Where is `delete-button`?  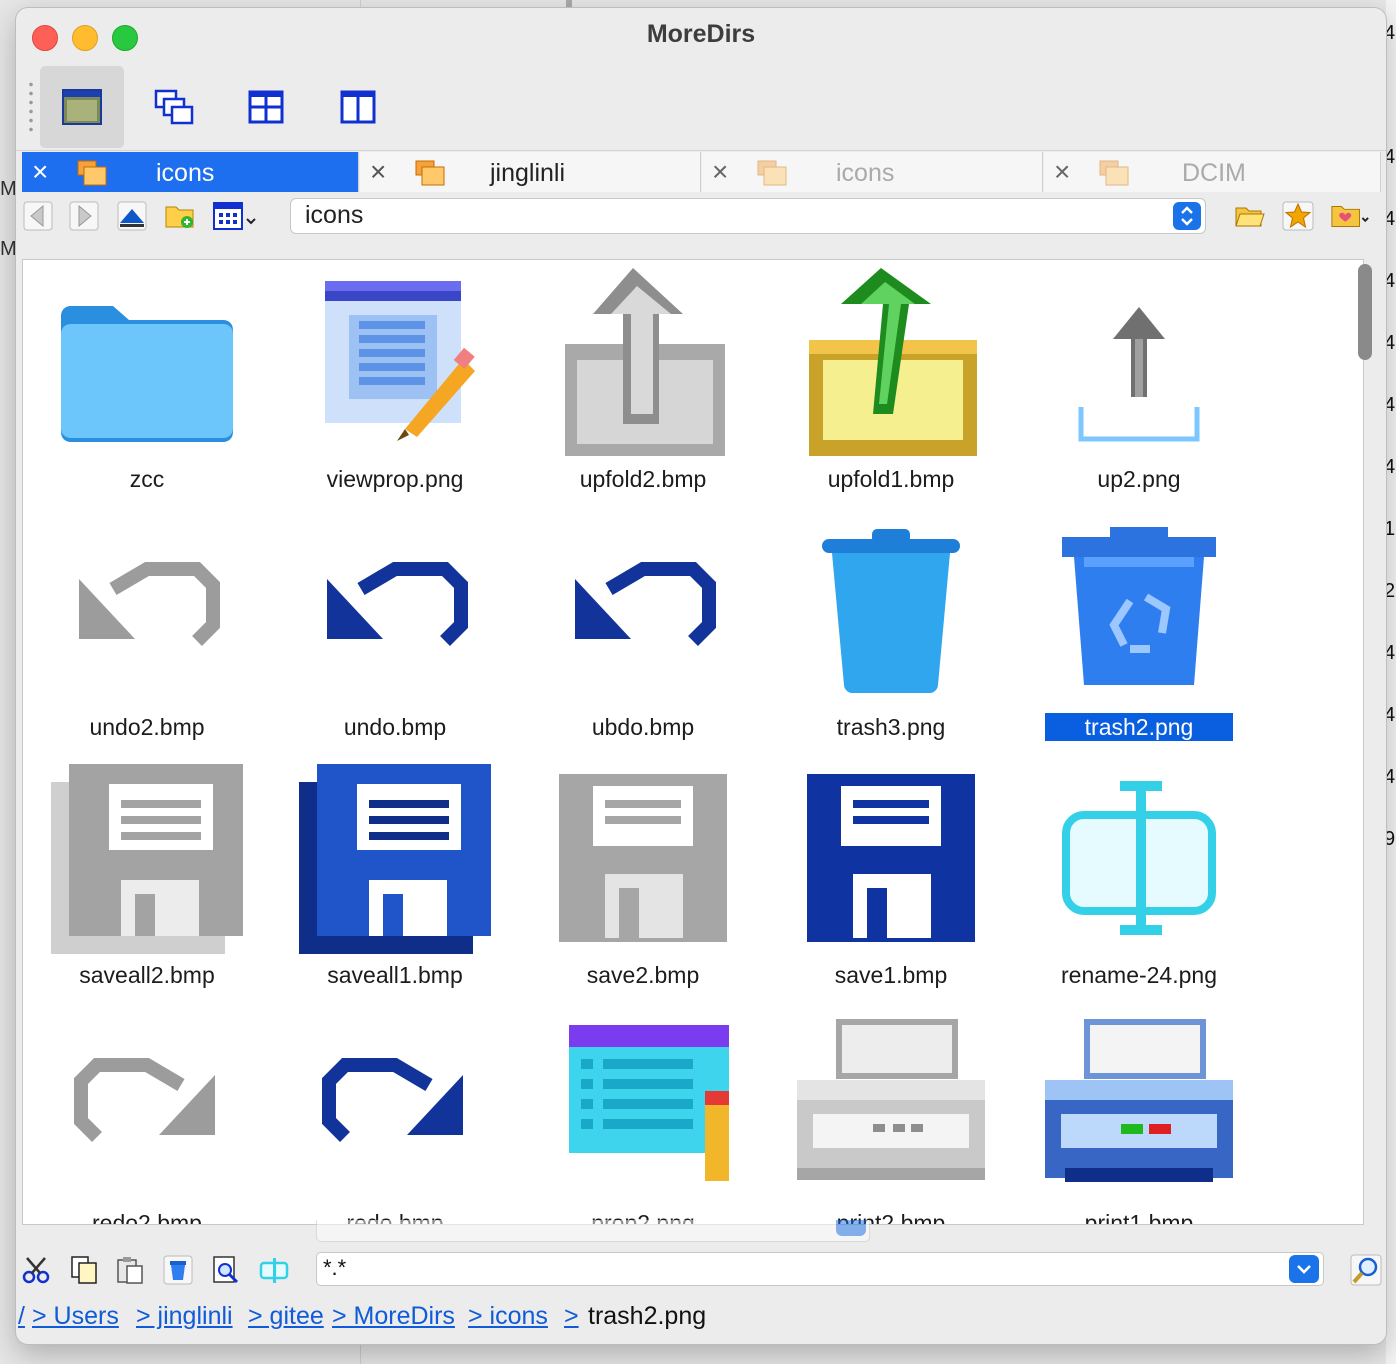
delete-button is located at coordinates (178, 1270).